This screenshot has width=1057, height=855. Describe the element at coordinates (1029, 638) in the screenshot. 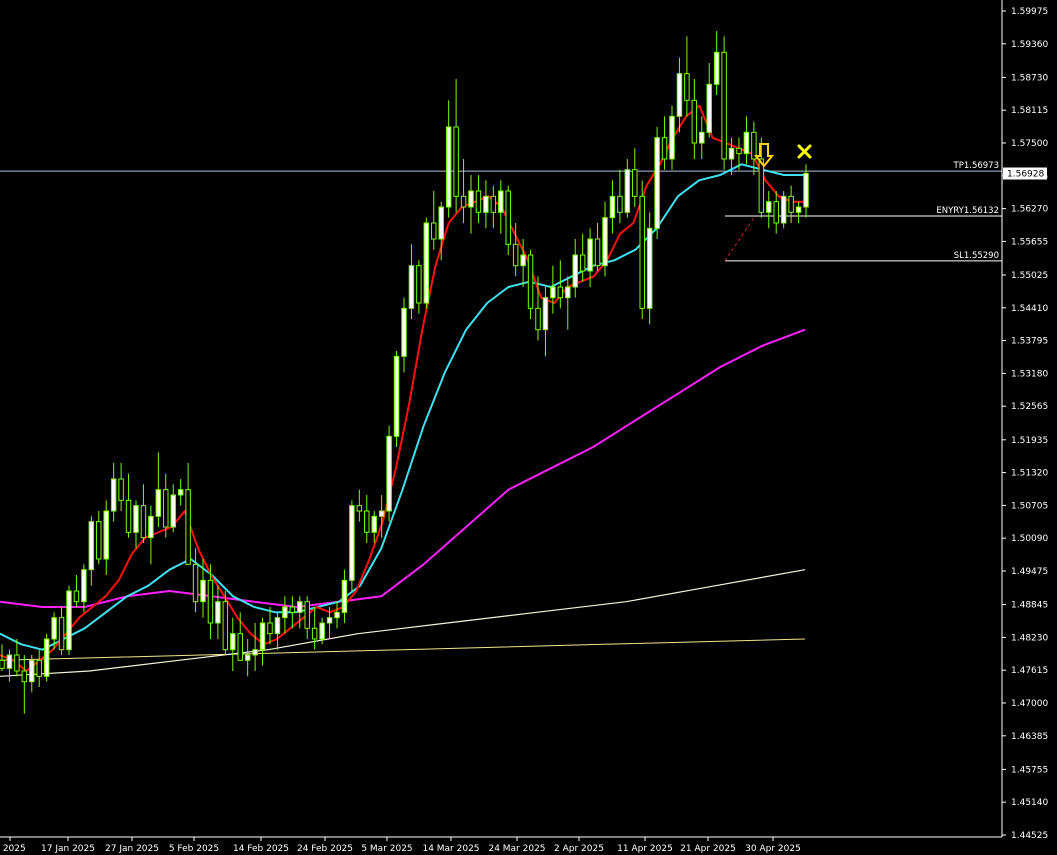

I see `y-tick-label: 1.48230` at that location.